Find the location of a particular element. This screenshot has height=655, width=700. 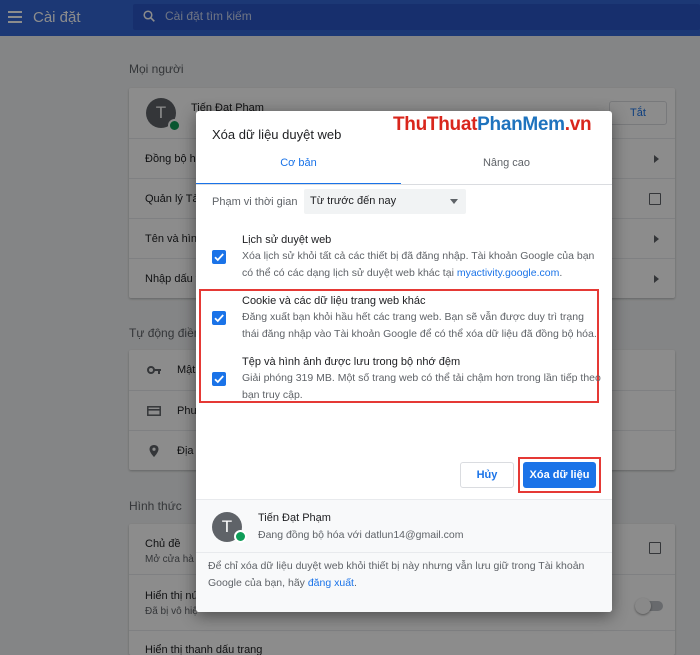

footer-account-name: Tiến Đạt Phạm is located at coordinates (294, 518).